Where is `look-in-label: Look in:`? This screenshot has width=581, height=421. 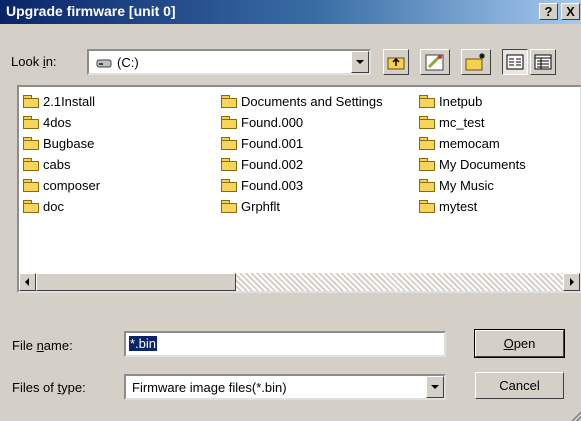
look-in-label: Look in: is located at coordinates (34, 61).